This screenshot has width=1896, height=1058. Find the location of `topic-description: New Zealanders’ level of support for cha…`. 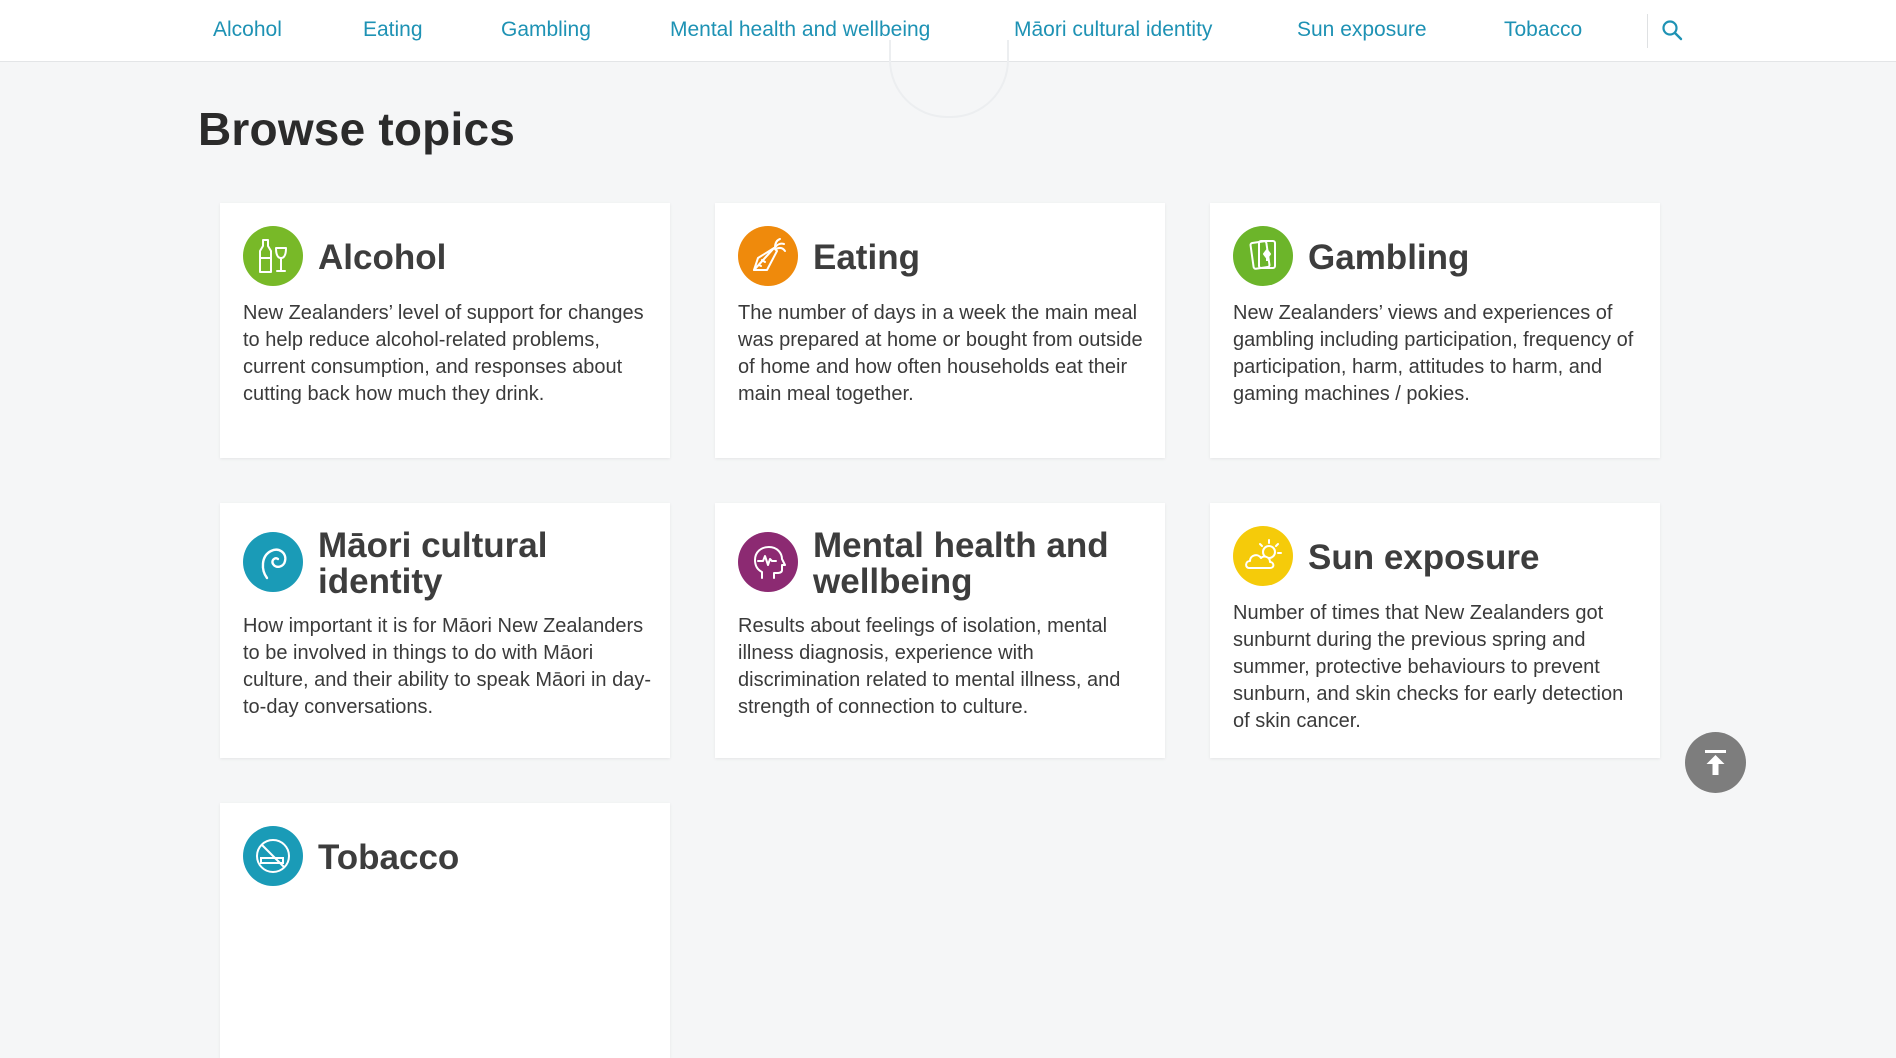

topic-description: New Zealanders’ level of support for cha… is located at coordinates (443, 353).